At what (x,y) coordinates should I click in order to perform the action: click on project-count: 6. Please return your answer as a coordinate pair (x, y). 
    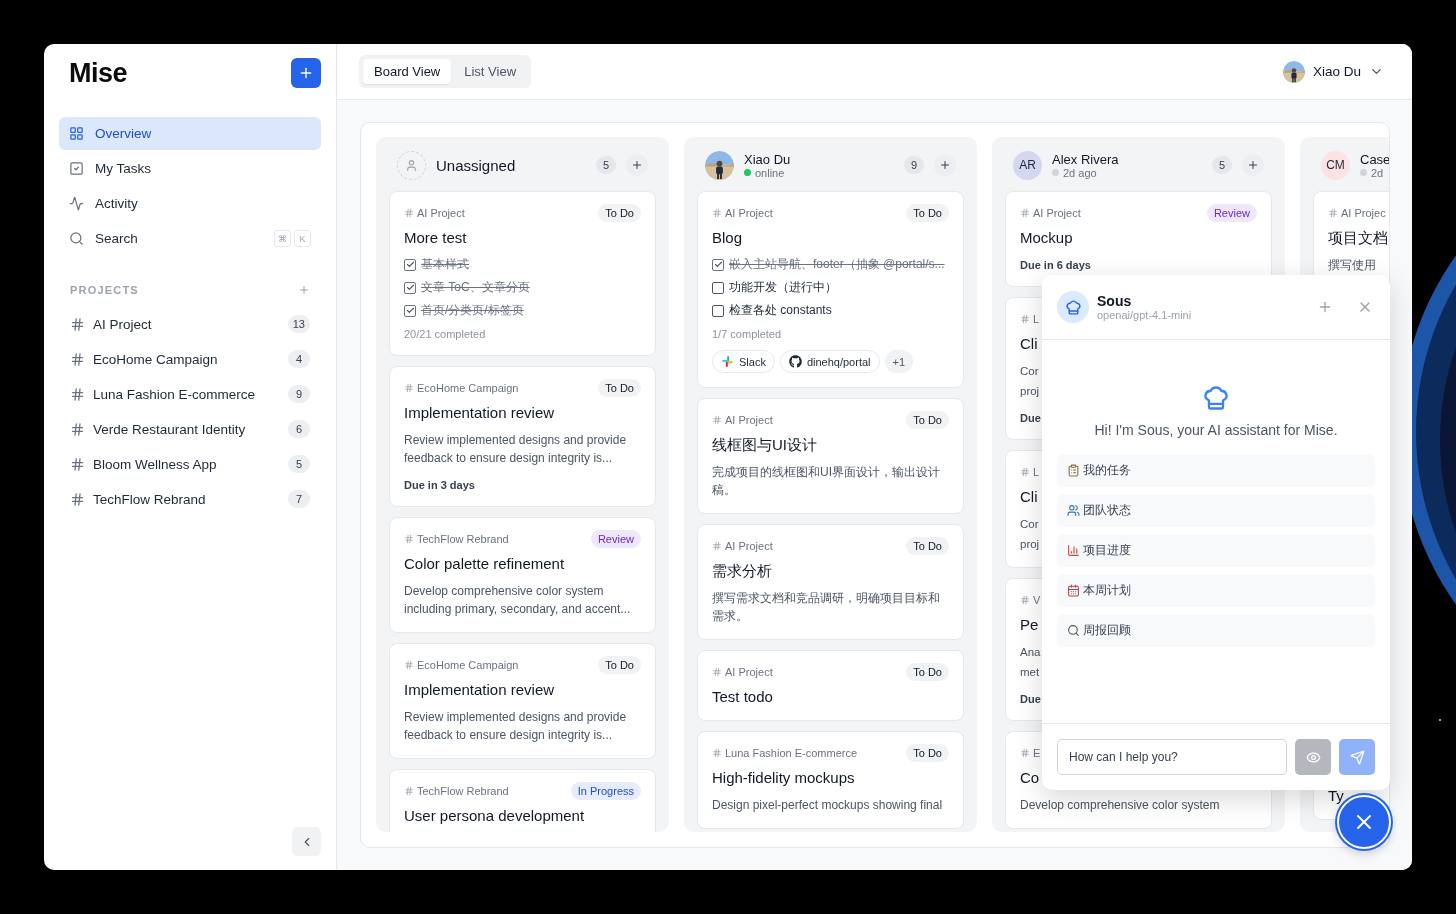
    Looking at the image, I should click on (299, 429).